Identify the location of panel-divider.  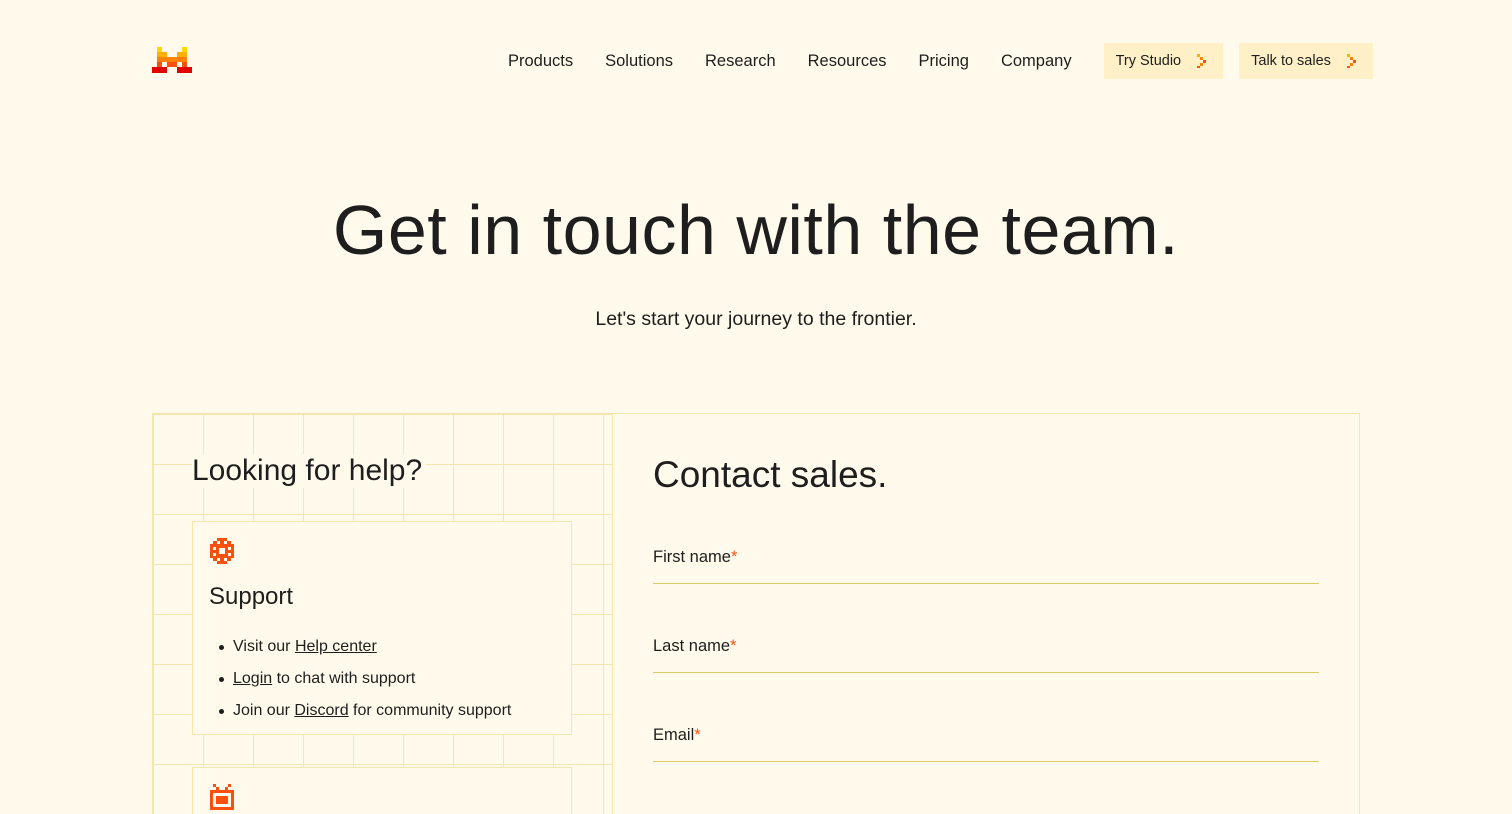
(603, 613).